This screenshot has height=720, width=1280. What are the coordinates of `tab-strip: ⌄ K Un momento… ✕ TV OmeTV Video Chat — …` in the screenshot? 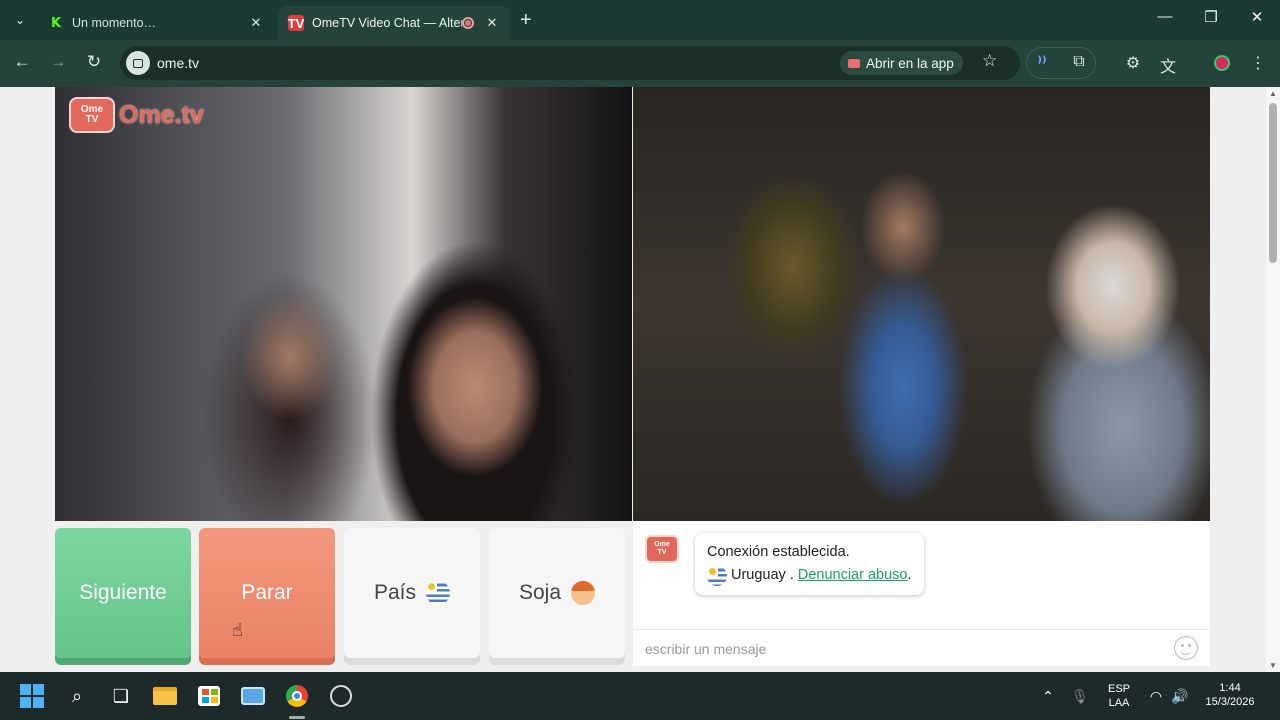 It's located at (640, 20).